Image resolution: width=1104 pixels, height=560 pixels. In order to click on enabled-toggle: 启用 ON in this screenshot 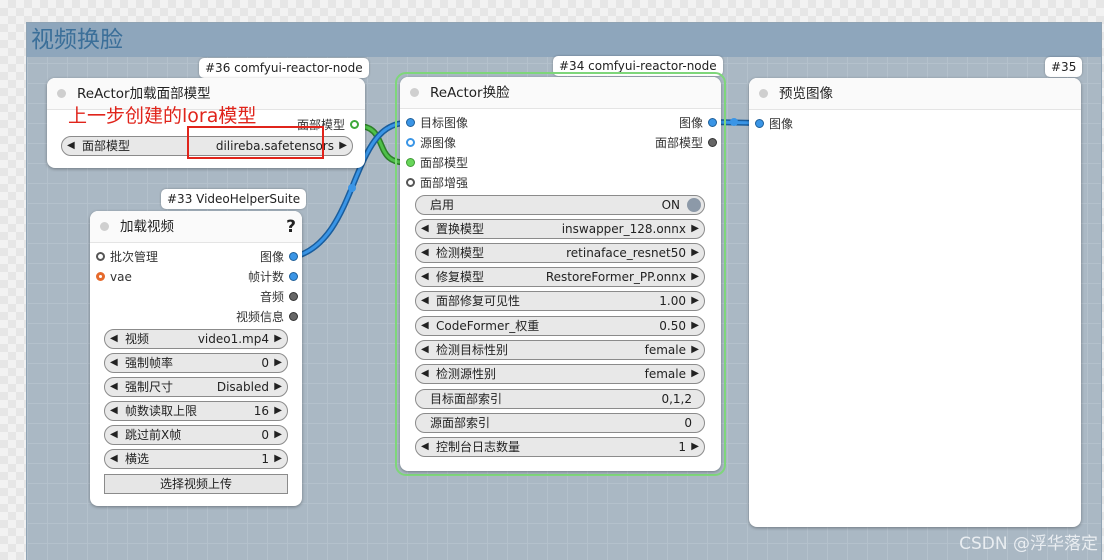, I will do `click(560, 205)`.